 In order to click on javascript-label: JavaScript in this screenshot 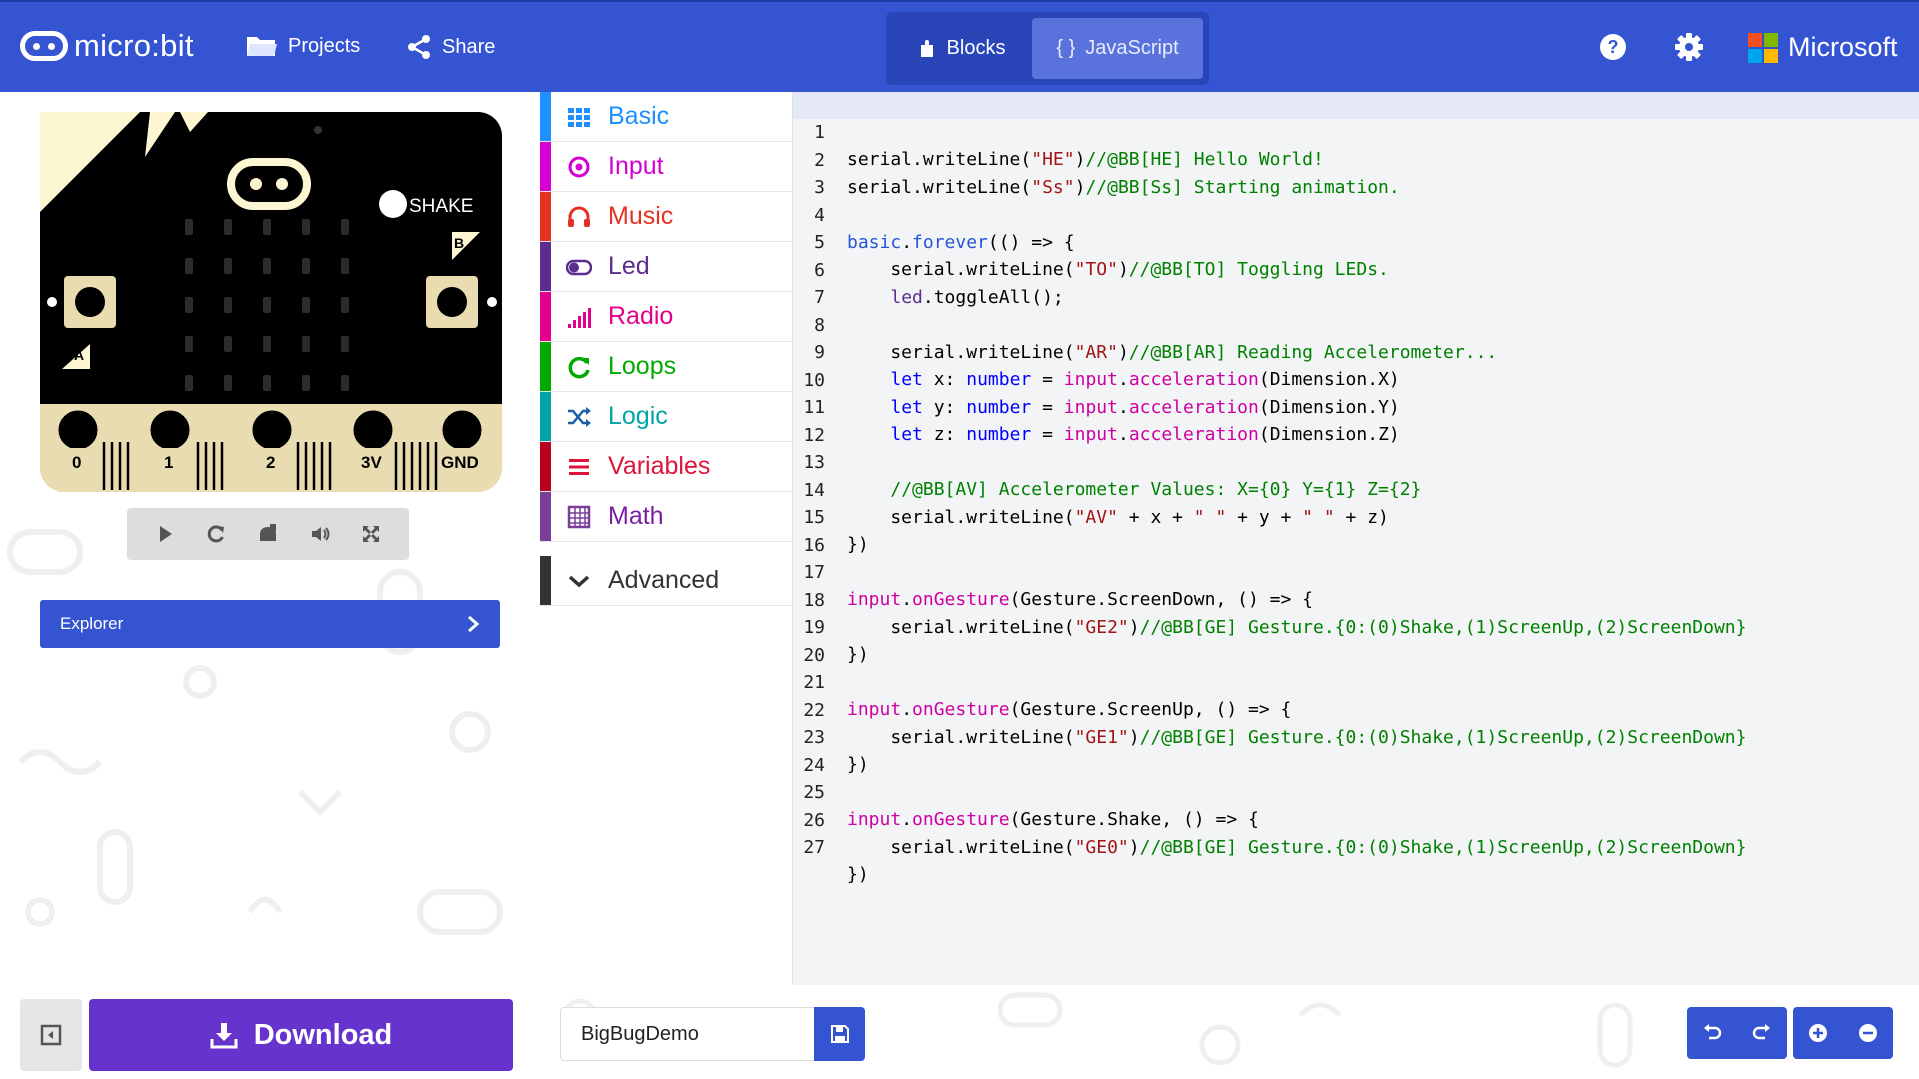, I will do `click(1132, 48)`.